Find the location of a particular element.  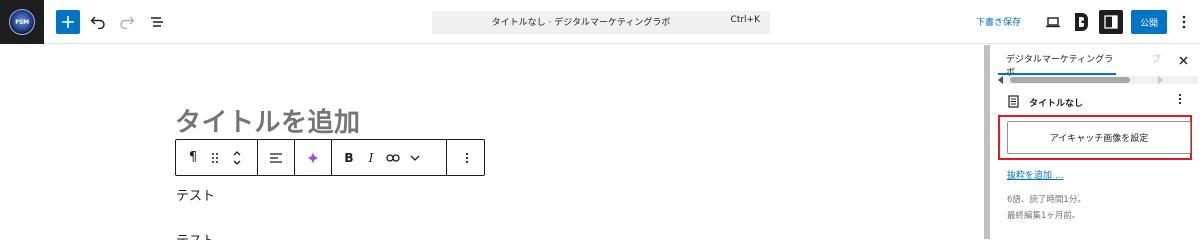

undo-button is located at coordinates (98, 22).